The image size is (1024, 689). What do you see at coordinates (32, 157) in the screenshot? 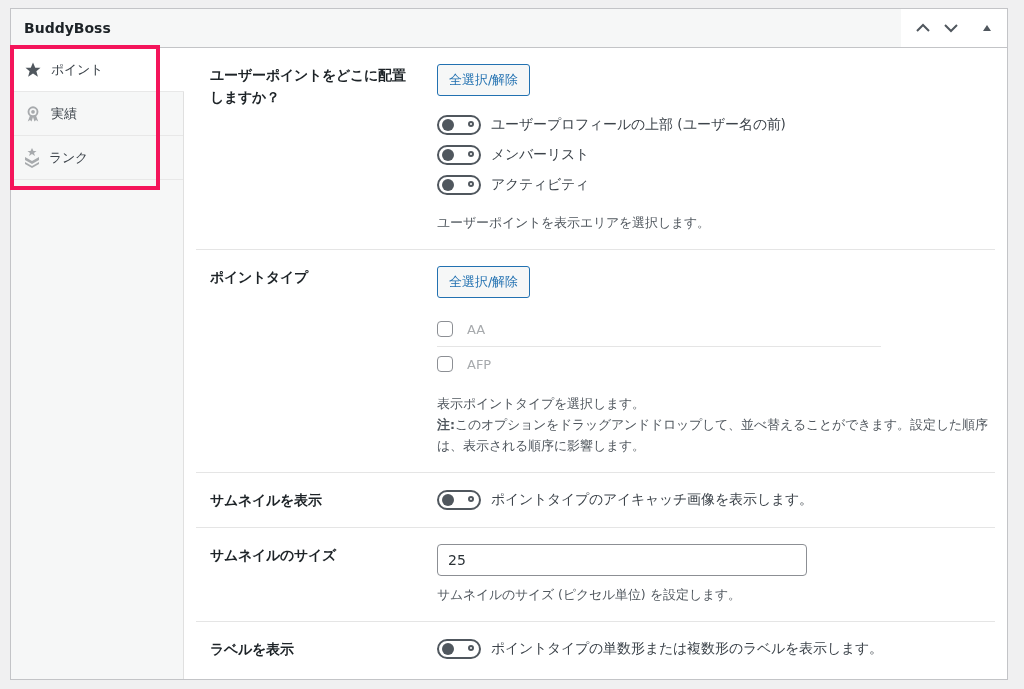
I see `rank-chevrons-icon` at bounding box center [32, 157].